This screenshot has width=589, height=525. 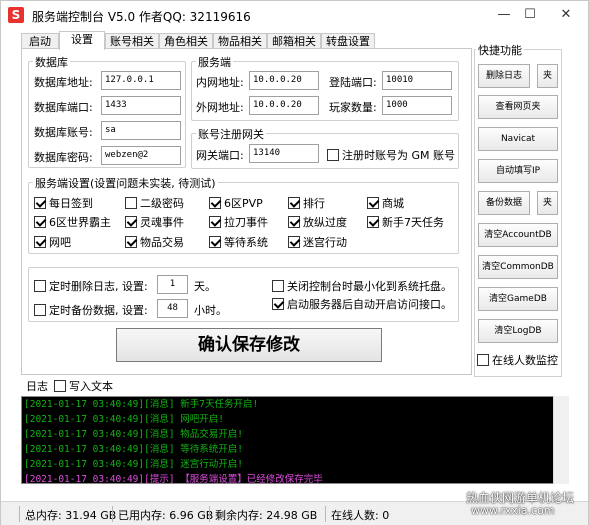 What do you see at coordinates (547, 76) in the screenshot?
I see `open-log-folder-button: 夹` at bounding box center [547, 76].